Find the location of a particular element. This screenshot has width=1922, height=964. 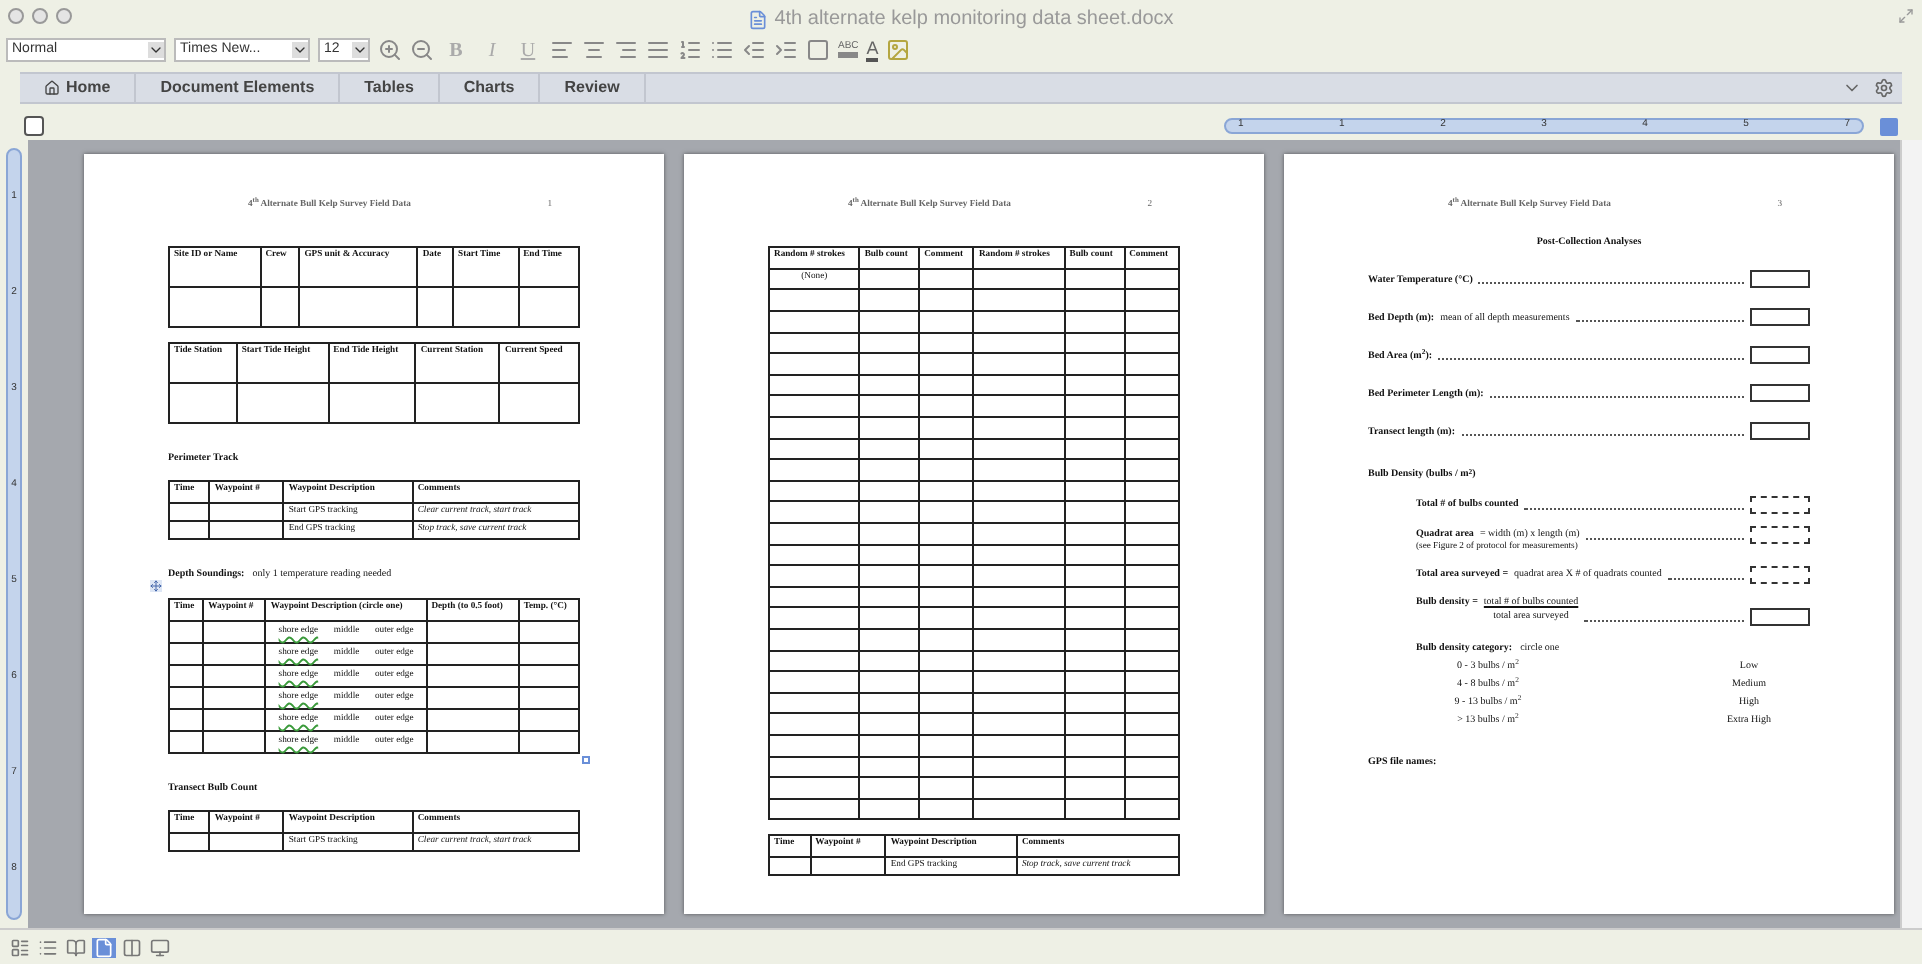

outdent-icon is located at coordinates (754, 50).